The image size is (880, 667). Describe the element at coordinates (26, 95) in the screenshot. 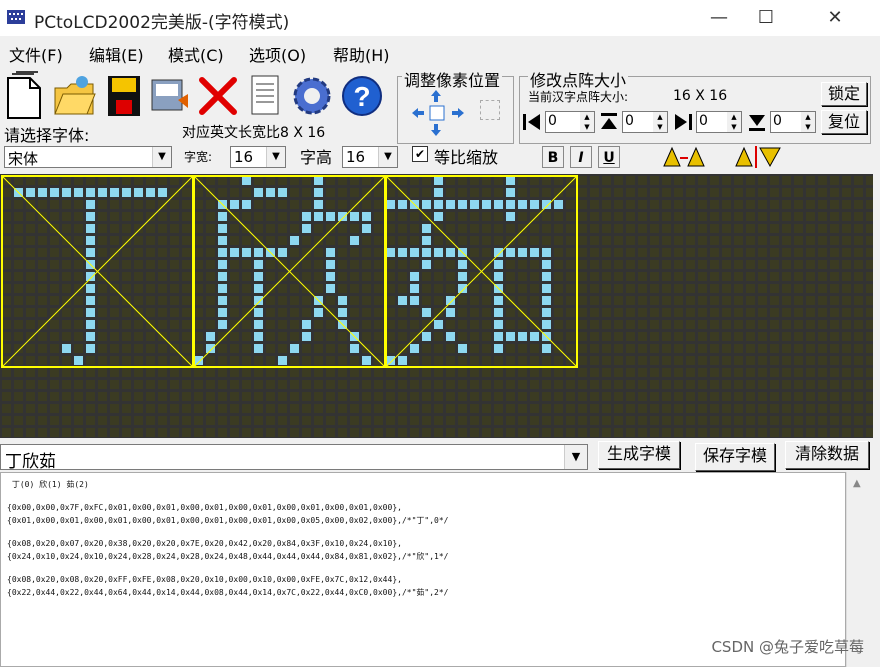

I see `new-file-icon` at that location.